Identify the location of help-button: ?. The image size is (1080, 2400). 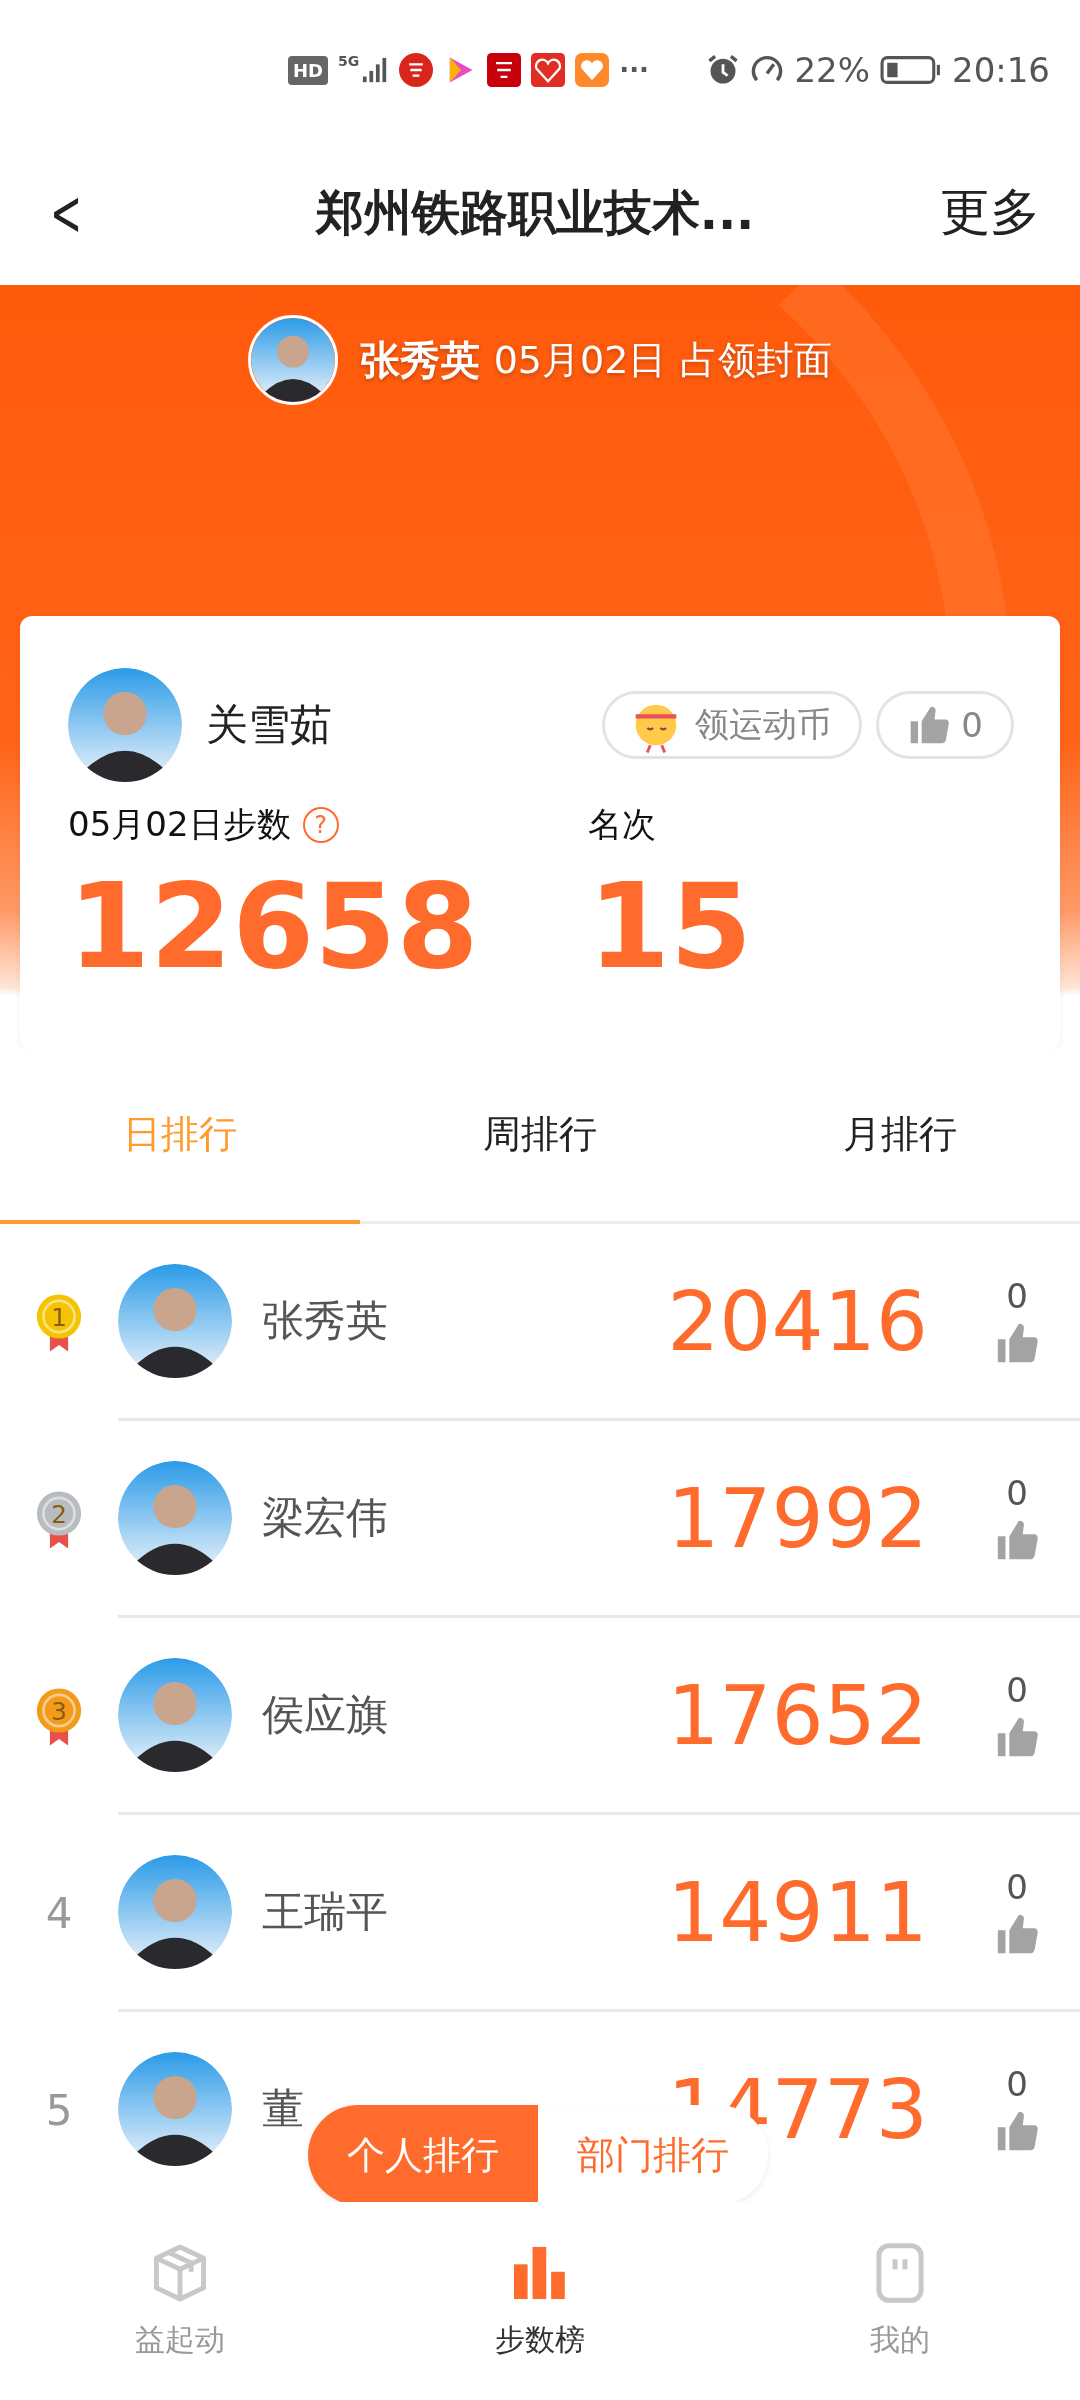
(320, 825).